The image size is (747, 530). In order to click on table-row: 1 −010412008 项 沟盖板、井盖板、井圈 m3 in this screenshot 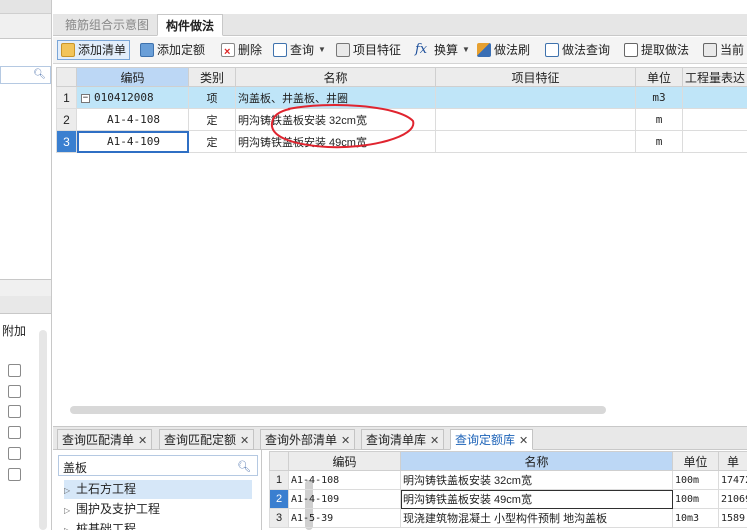, I will do `click(401, 97)`.